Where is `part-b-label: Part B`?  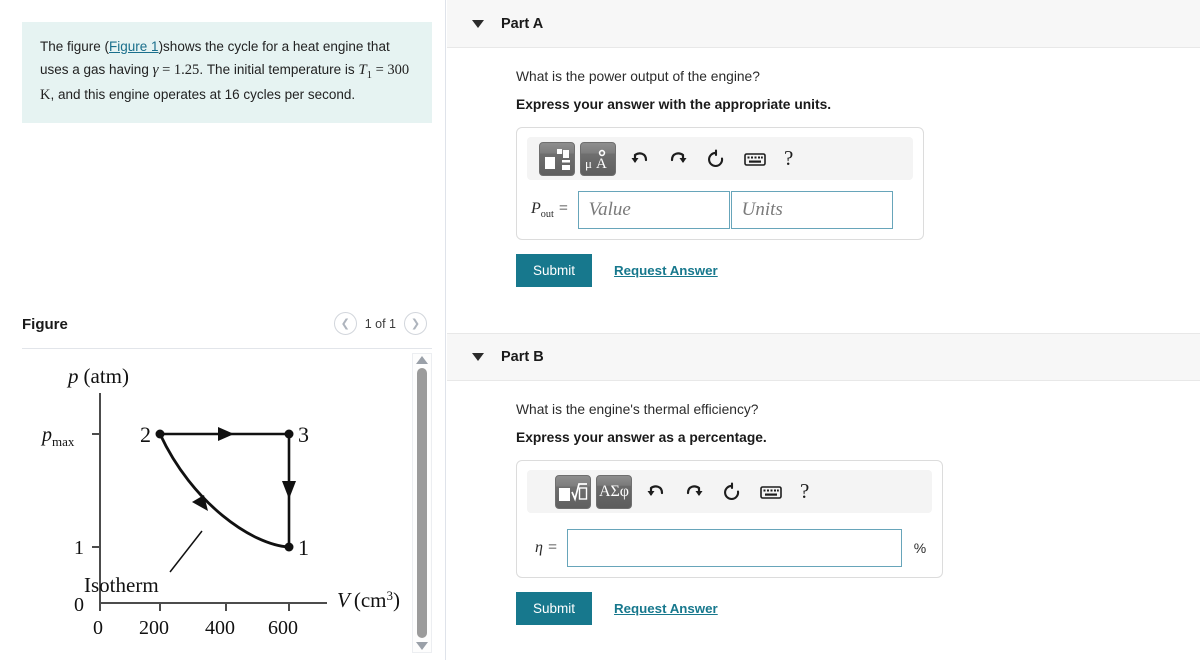 part-b-label: Part B is located at coordinates (522, 357).